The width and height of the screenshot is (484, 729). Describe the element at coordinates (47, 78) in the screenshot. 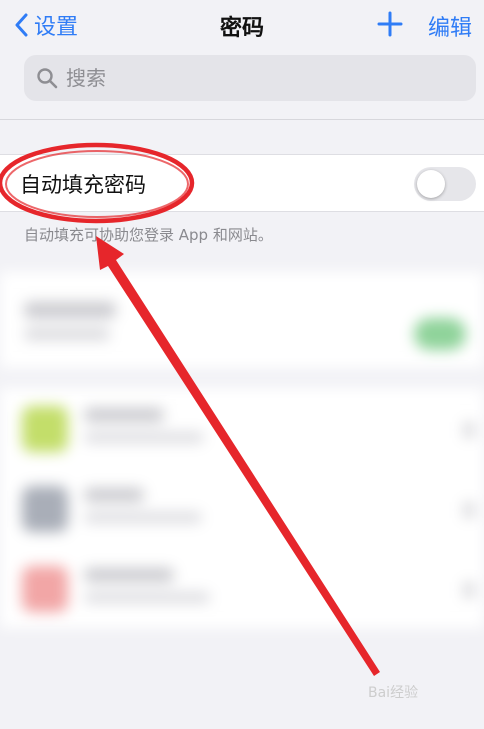

I see `search-icon` at that location.